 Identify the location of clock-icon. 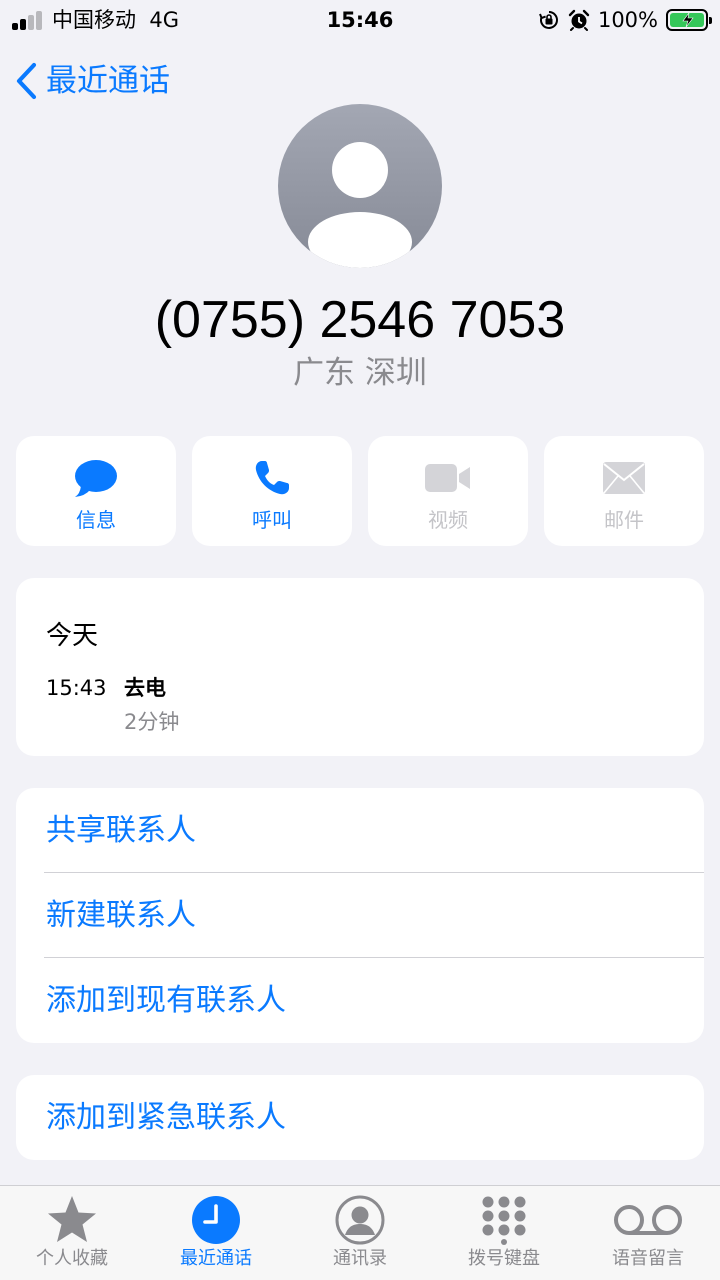
(216, 1220).